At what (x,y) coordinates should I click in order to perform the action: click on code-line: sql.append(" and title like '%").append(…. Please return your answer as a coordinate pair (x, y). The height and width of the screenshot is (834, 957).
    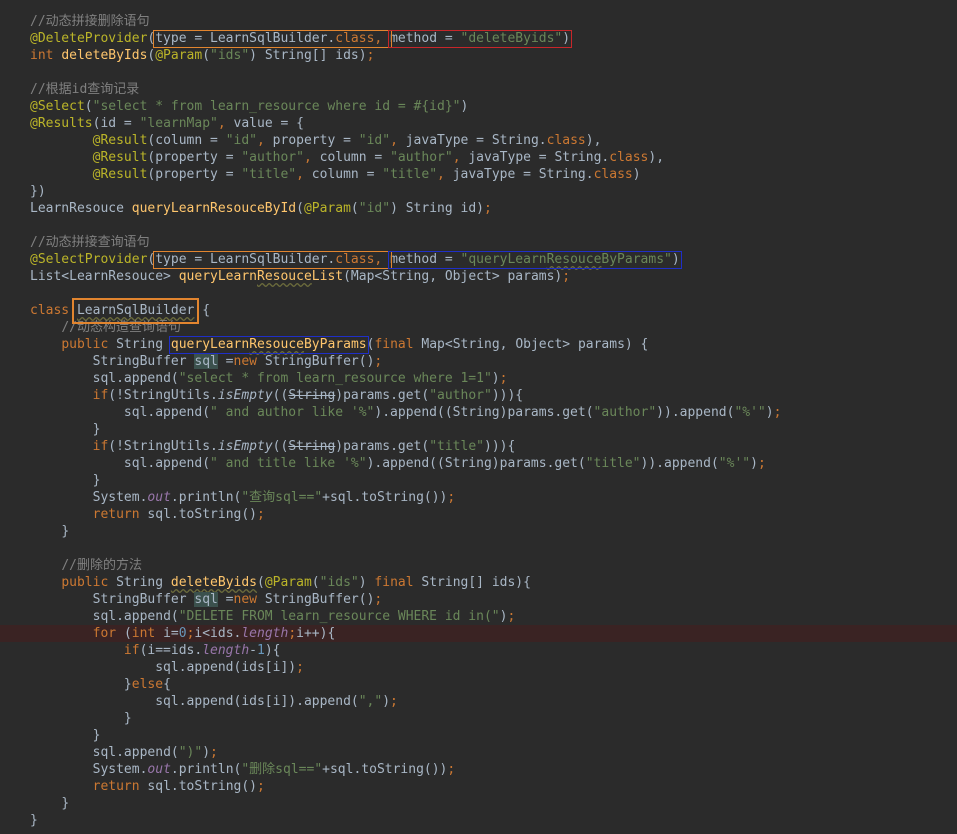
    Looking at the image, I should click on (478, 463).